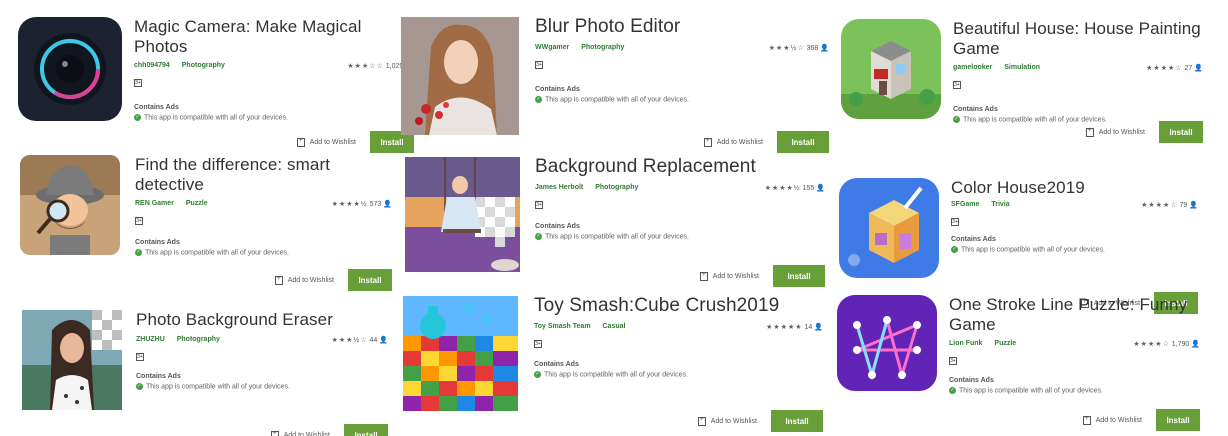 This screenshot has height=436, width=1228. Describe the element at coordinates (678, 306) in the screenshot. I see `app-title: Toy Smash:Cube Crush2019` at that location.